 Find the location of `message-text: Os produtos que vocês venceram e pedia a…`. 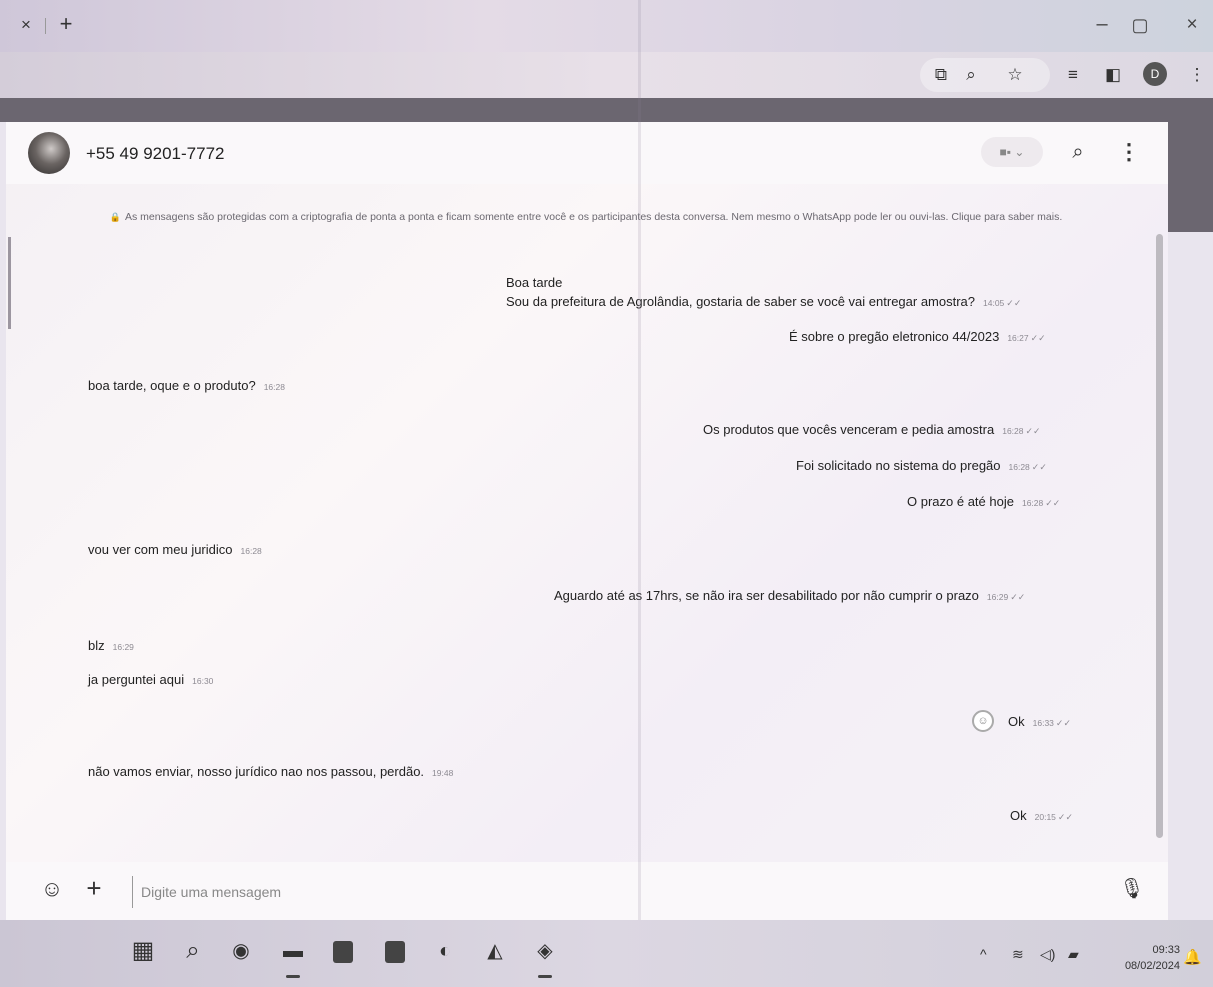

message-text: Os produtos que vocês venceram e pedia a… is located at coordinates (849, 429).